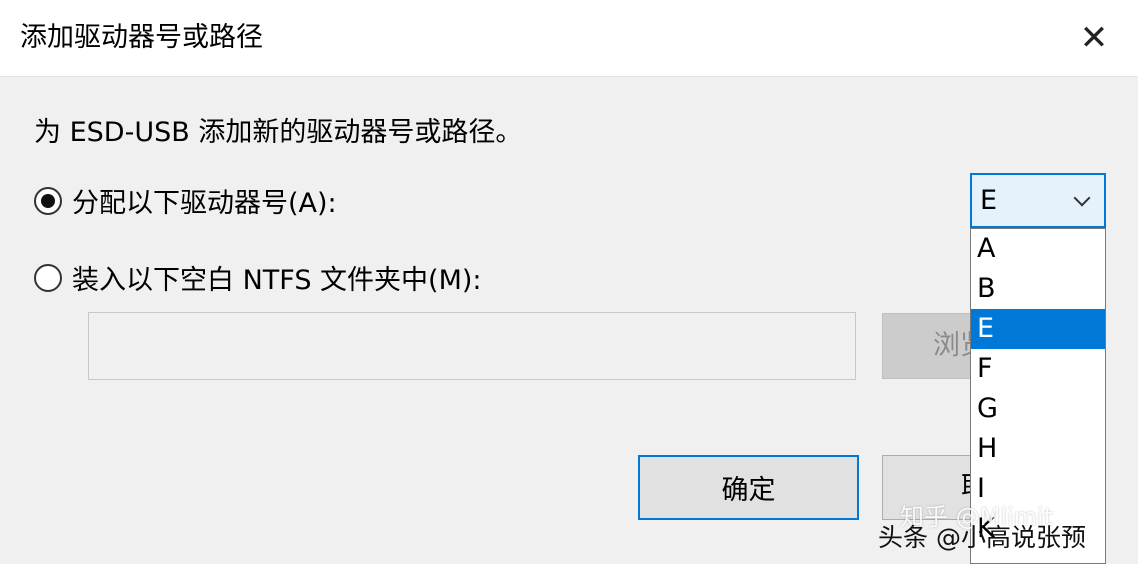  I want to click on mount-folder-radio, so click(48, 277).